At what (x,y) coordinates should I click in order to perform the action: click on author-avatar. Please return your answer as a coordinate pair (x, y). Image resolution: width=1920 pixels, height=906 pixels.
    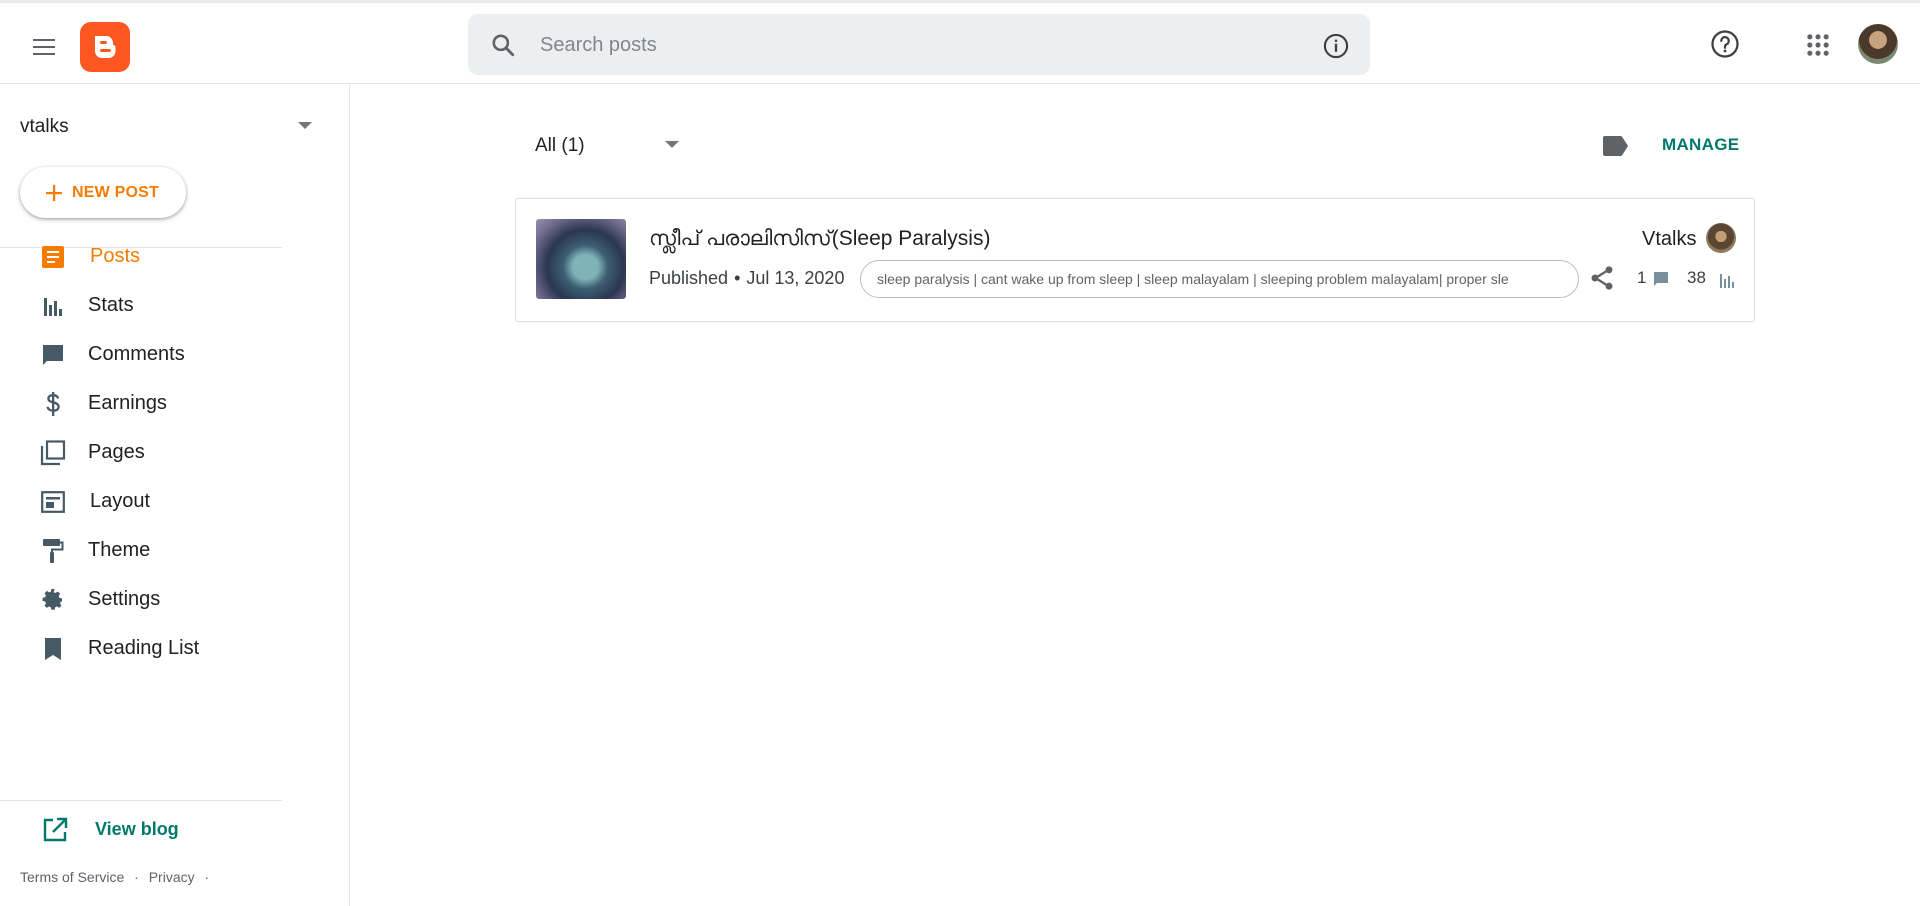
    Looking at the image, I should click on (1721, 238).